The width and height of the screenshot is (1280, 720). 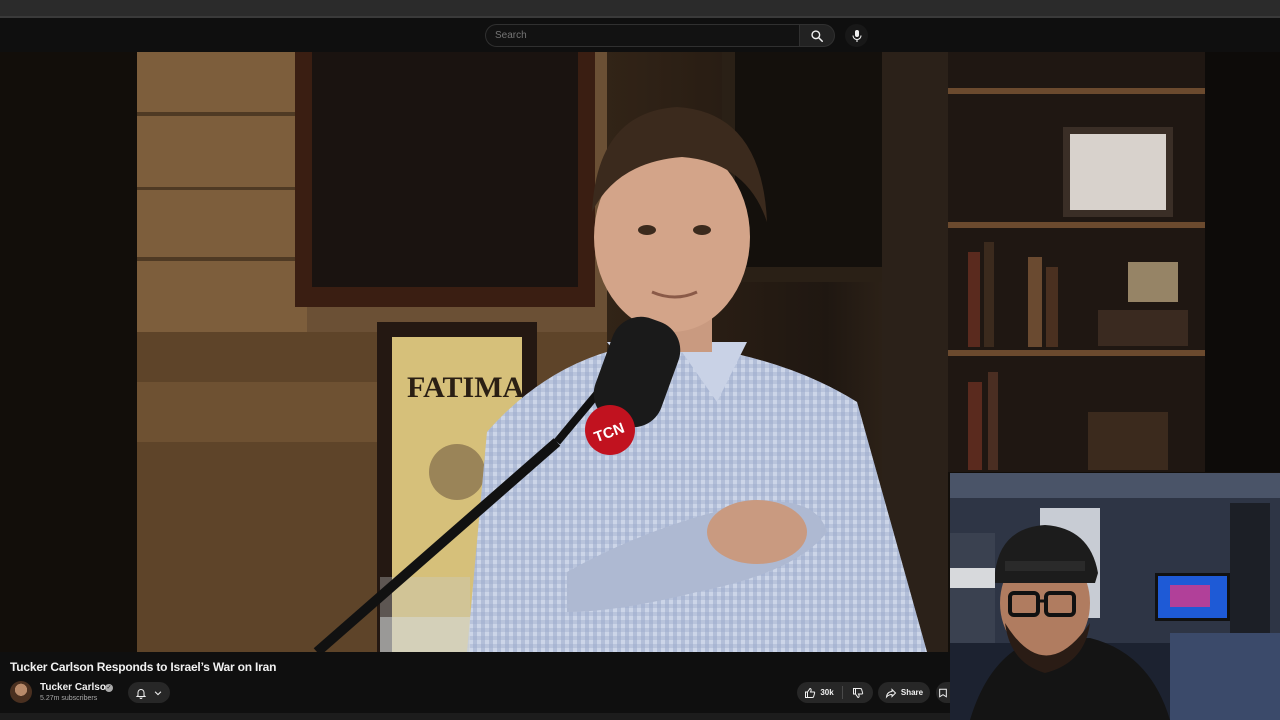 I want to click on save-button, so click(x=943, y=692).